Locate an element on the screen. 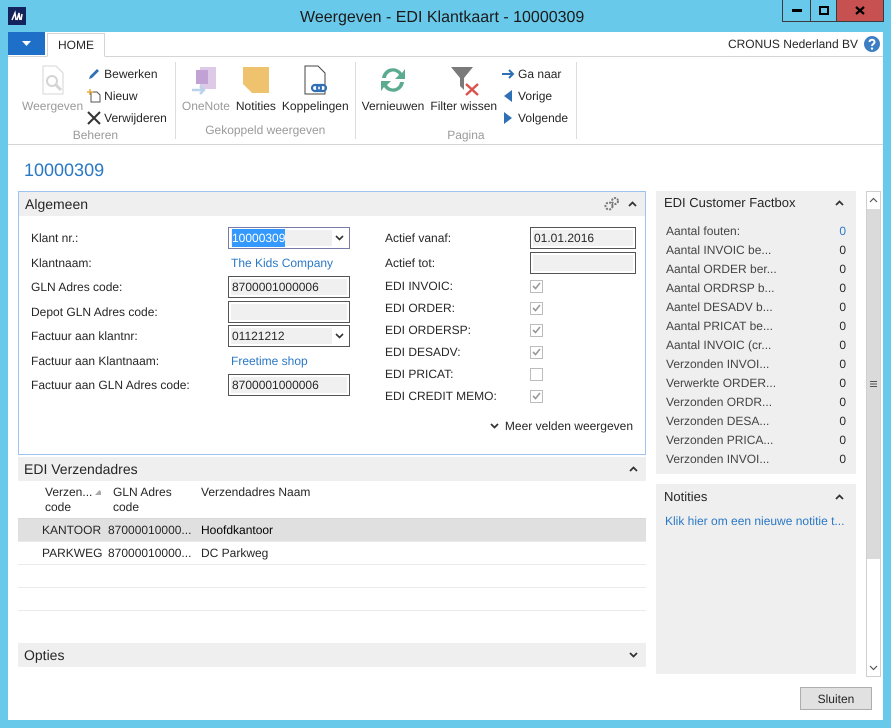 Image resolution: width=891 pixels, height=728 pixels. close-button is located at coordinates (860, 10).